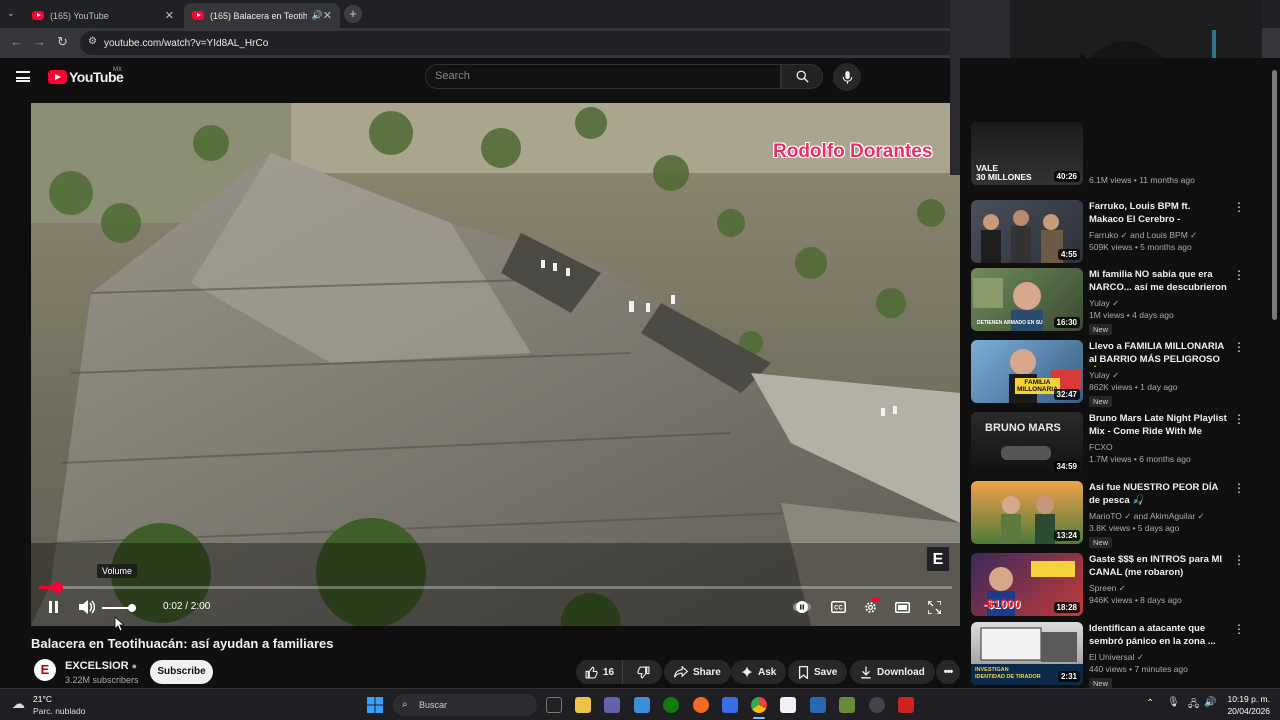  What do you see at coordinates (1027, 231) in the screenshot?
I see `video-thumbnail: 4:55` at bounding box center [1027, 231].